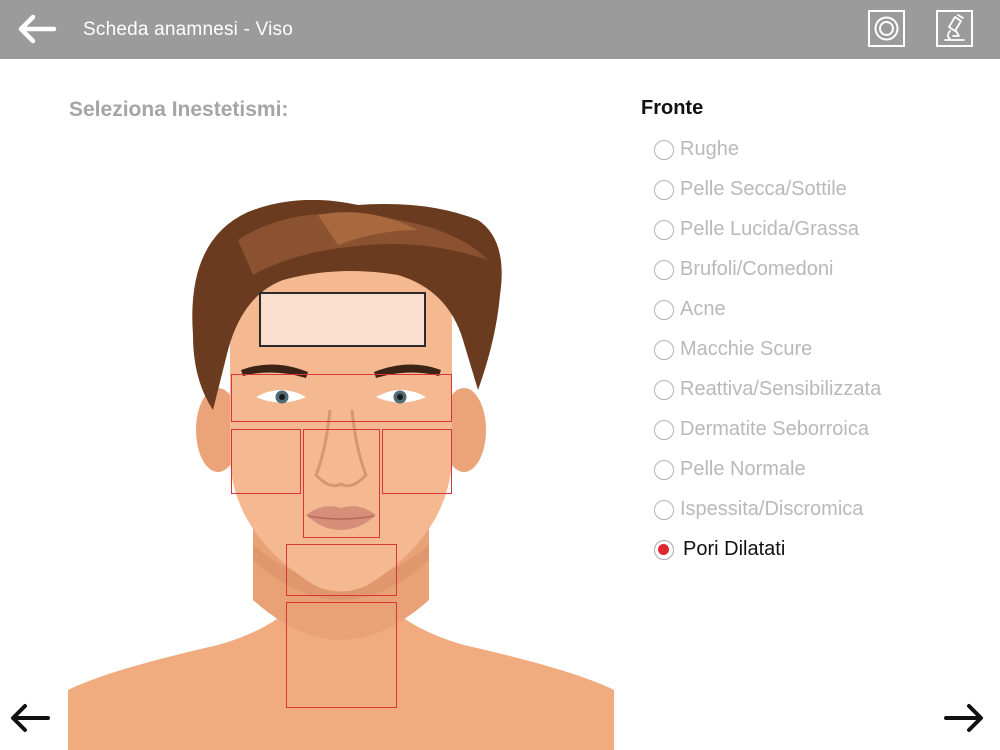 This screenshot has width=1000, height=750. I want to click on option-macchie-scure: Macchie Scure, so click(804, 358).